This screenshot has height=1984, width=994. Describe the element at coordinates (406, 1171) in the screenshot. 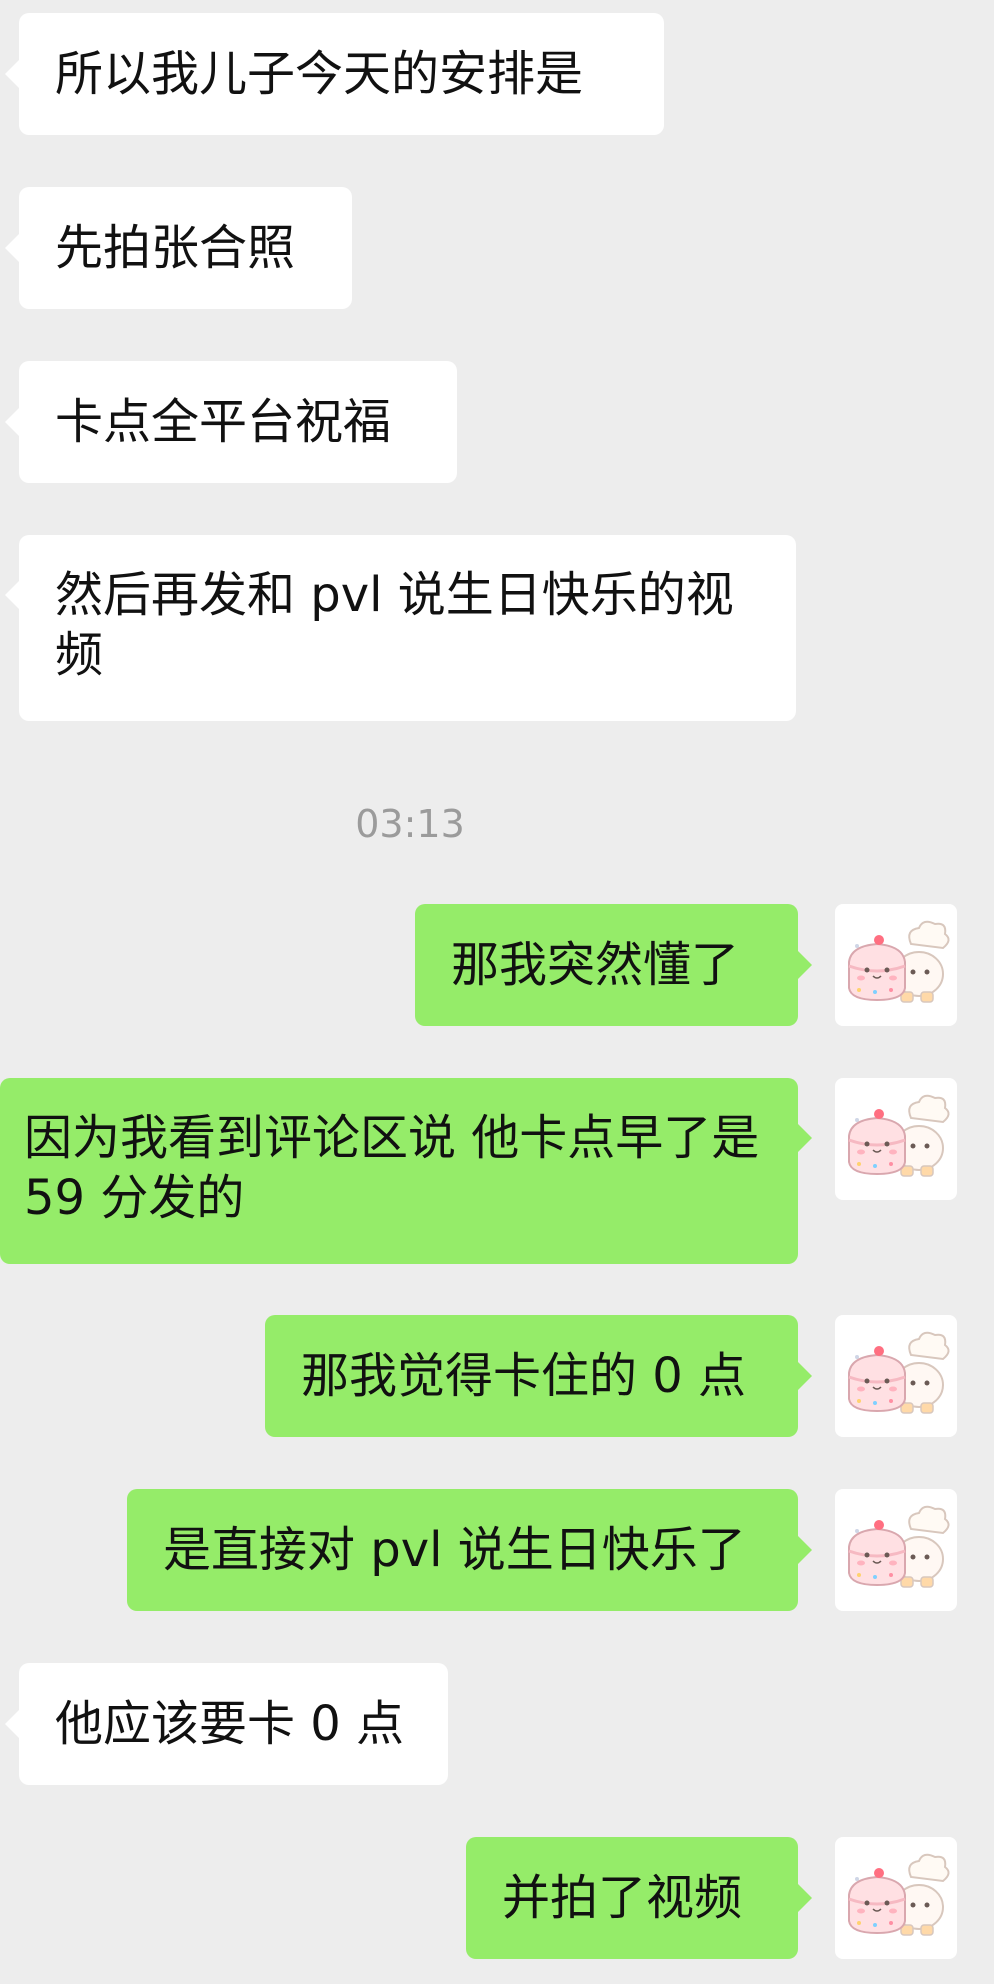

I see `message-bubble-outgoing: 因为我看到评论区说 他卡点早了是 59 分发的` at that location.